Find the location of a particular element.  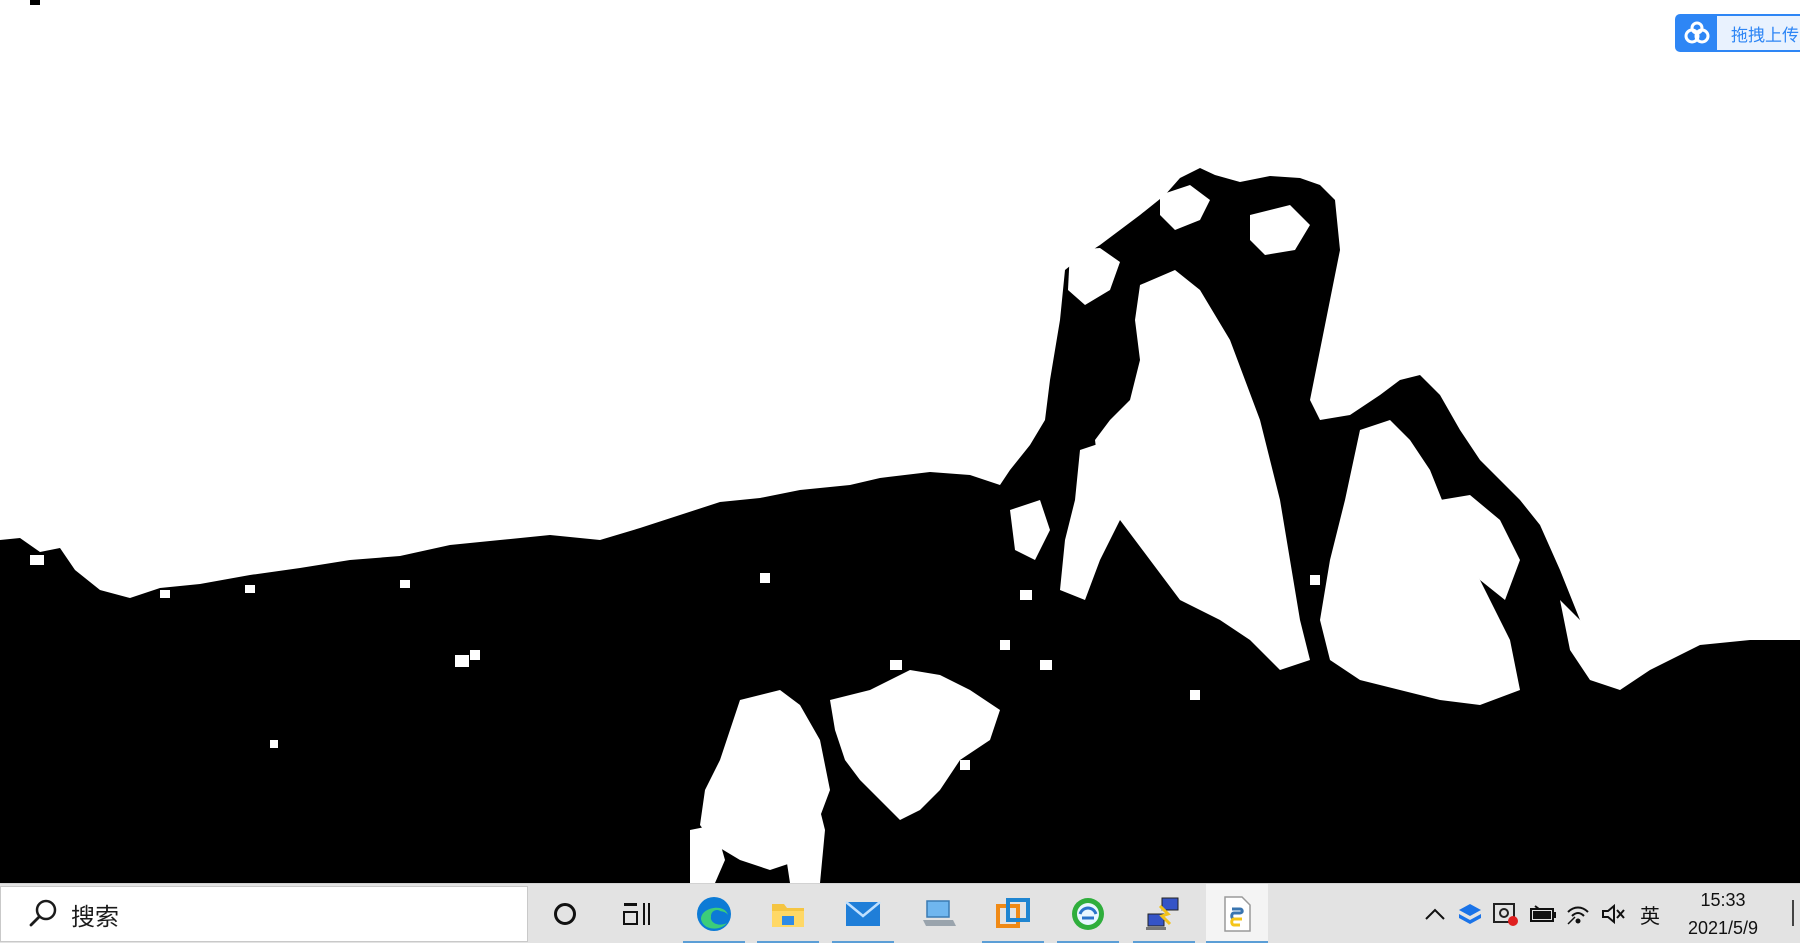

laptop-app-taskbar-button is located at coordinates (939, 913).